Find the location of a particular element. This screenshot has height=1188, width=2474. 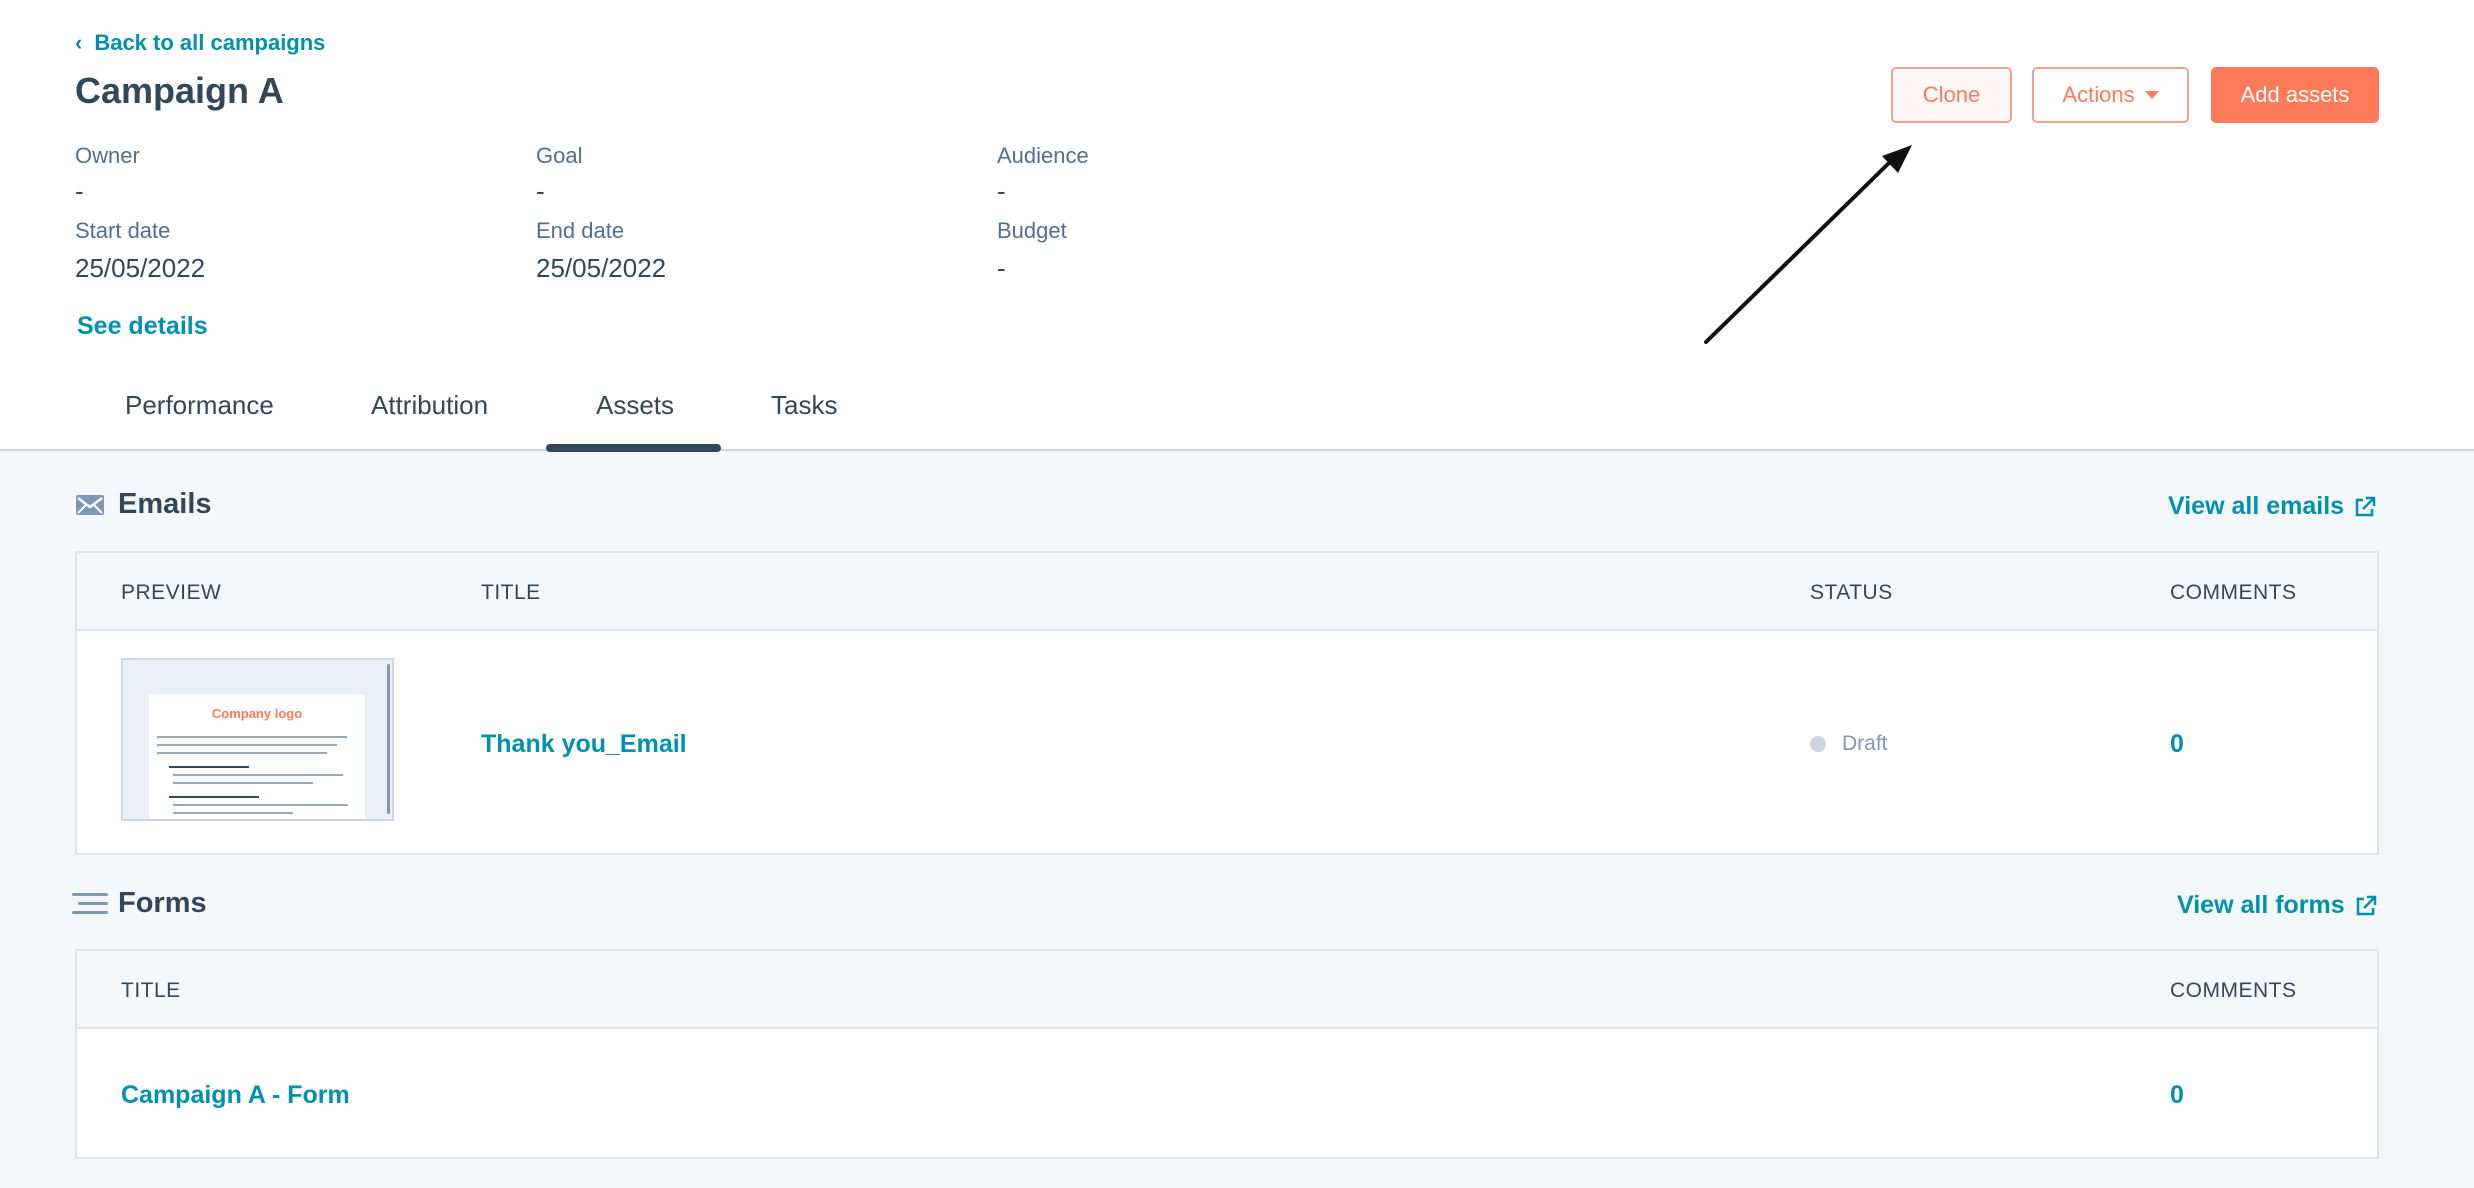

emails-section-title: Emails is located at coordinates (165, 504).